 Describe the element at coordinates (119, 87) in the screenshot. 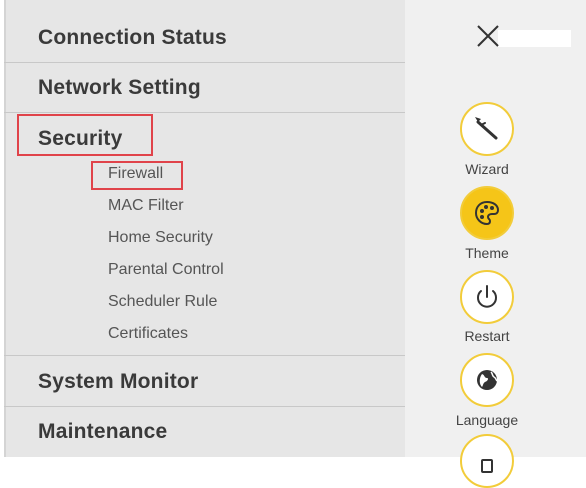

I see `menu-item-label: Network Setting` at that location.